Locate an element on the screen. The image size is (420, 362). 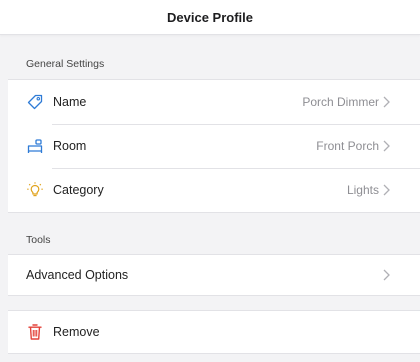
room-row: Room Front Porch is located at coordinates (214, 146).